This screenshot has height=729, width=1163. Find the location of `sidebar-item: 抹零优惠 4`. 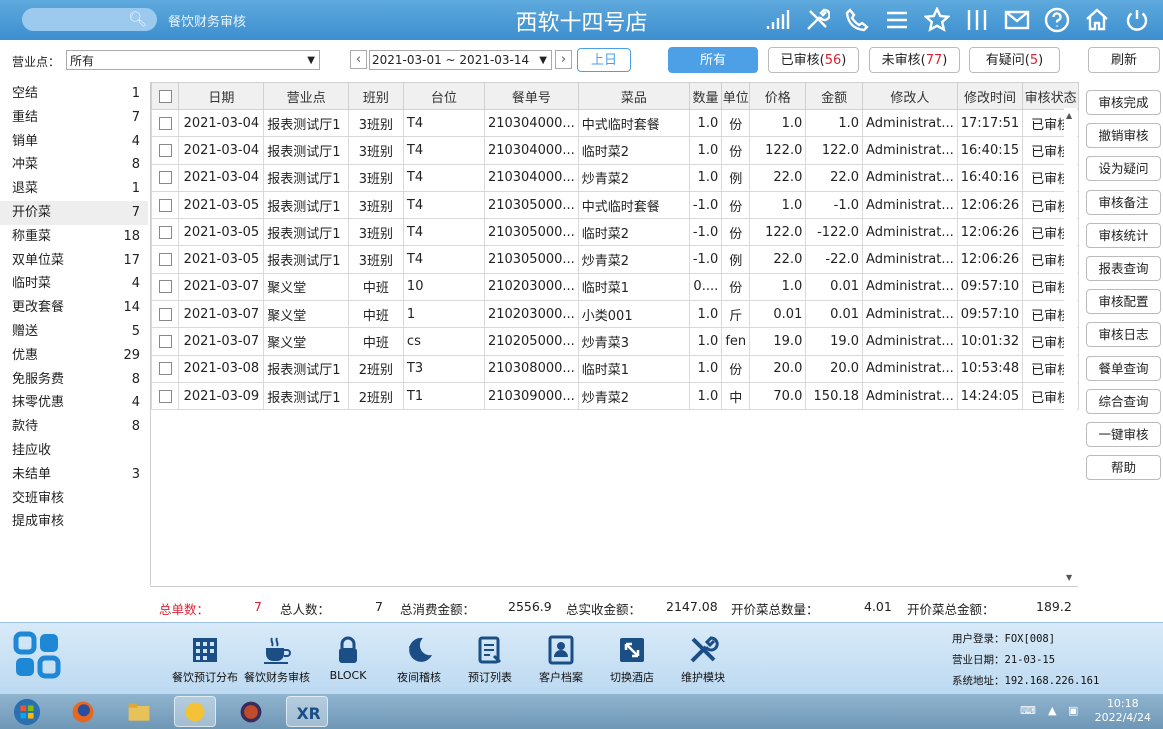

sidebar-item: 抹零优惠 4 is located at coordinates (74, 403).